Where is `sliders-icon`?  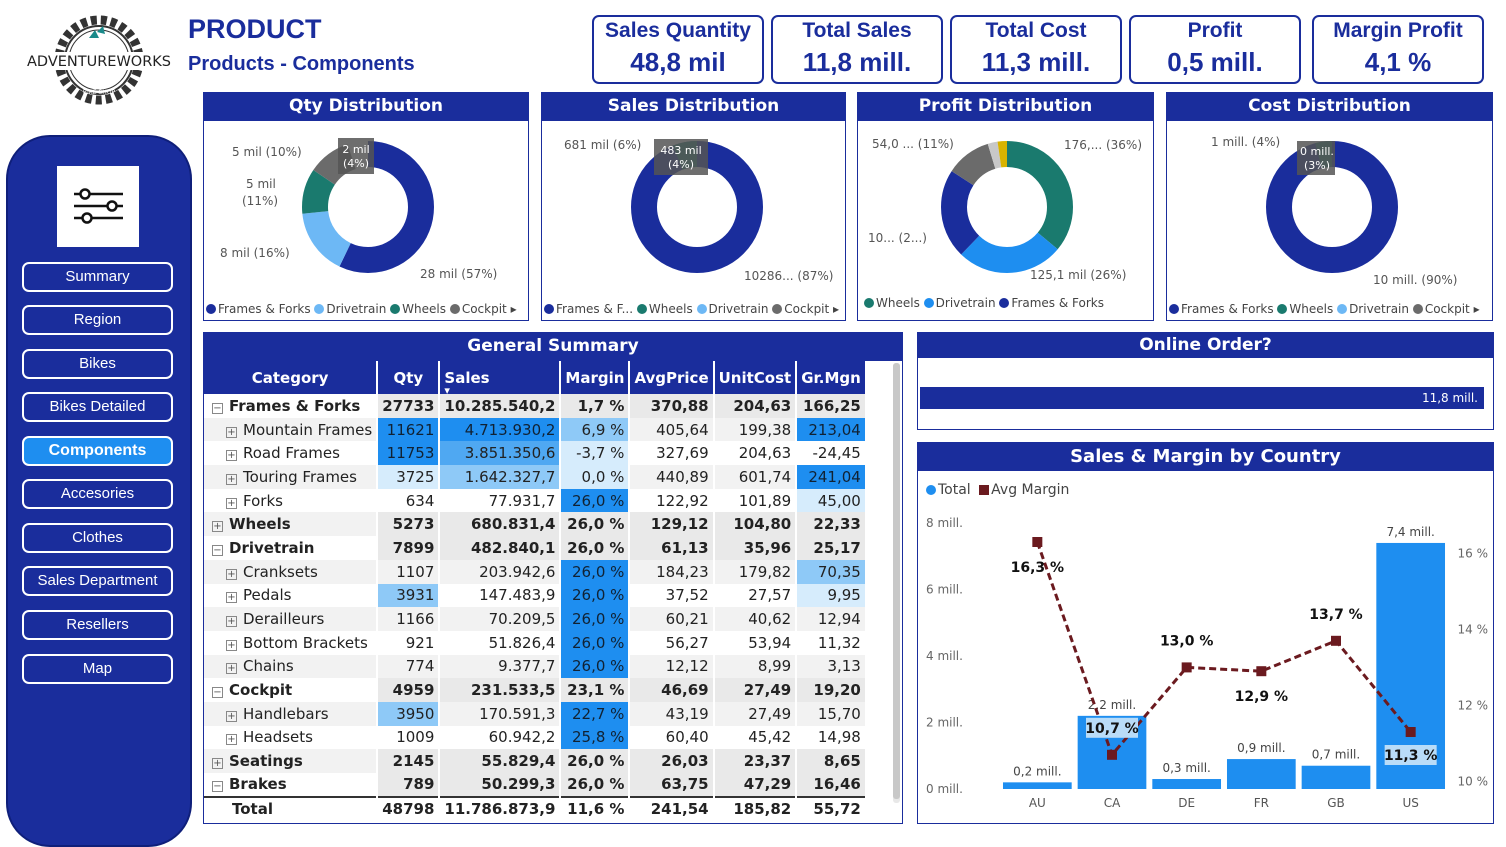
sliders-icon is located at coordinates (98, 206).